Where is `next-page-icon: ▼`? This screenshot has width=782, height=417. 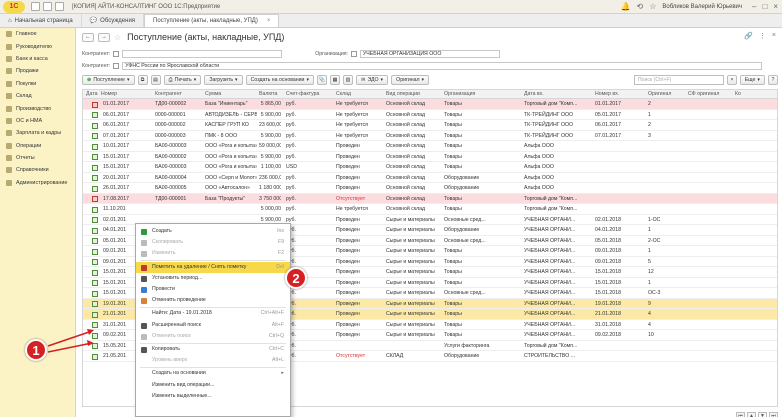
next-page-icon: ▼ is located at coordinates (762, 414).